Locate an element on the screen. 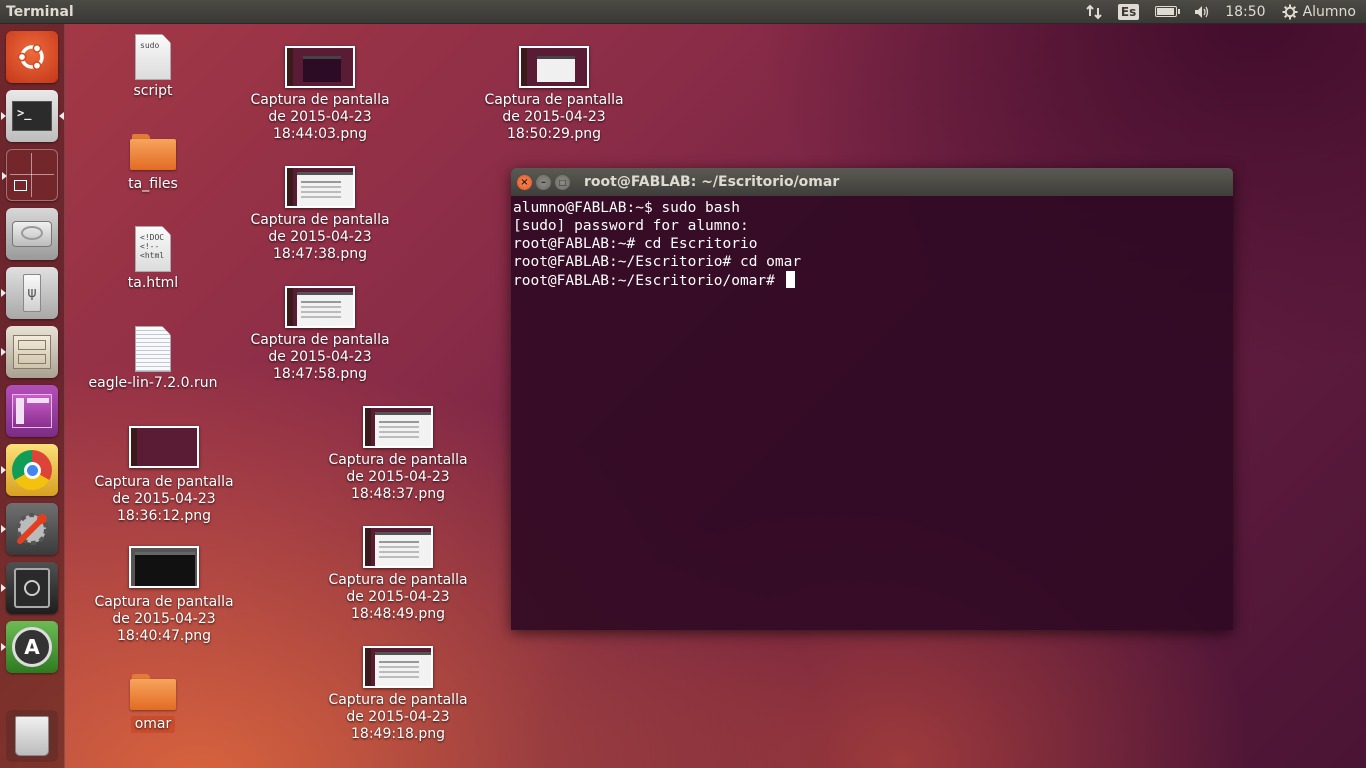  file-cabinet-icon is located at coordinates (32, 352).